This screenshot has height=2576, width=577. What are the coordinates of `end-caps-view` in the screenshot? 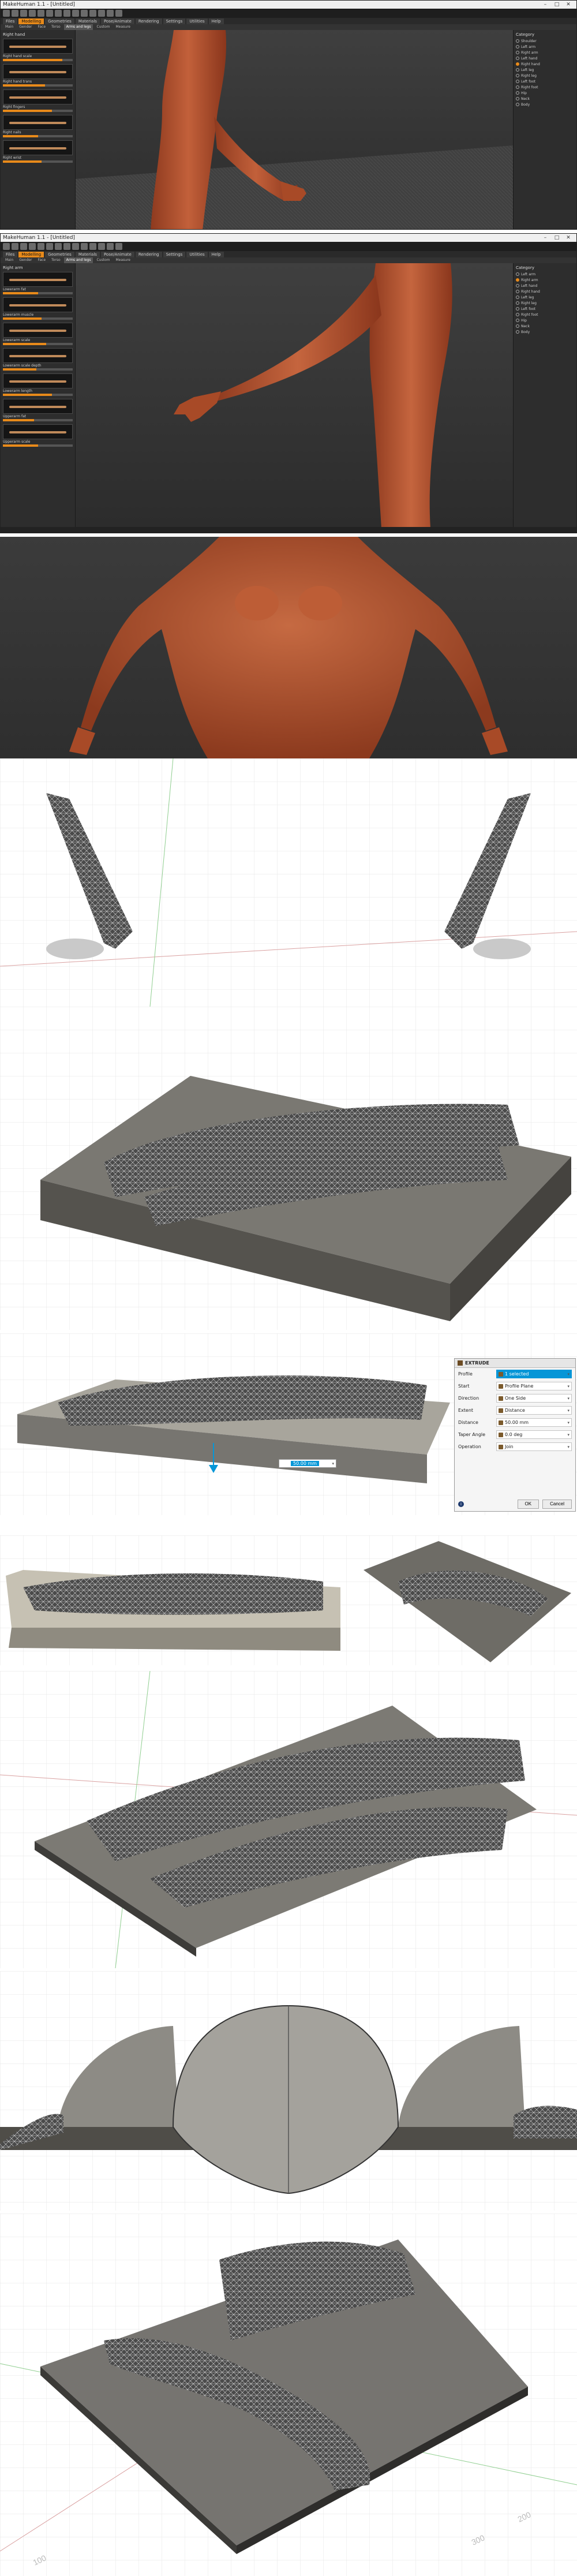 It's located at (288, 2091).